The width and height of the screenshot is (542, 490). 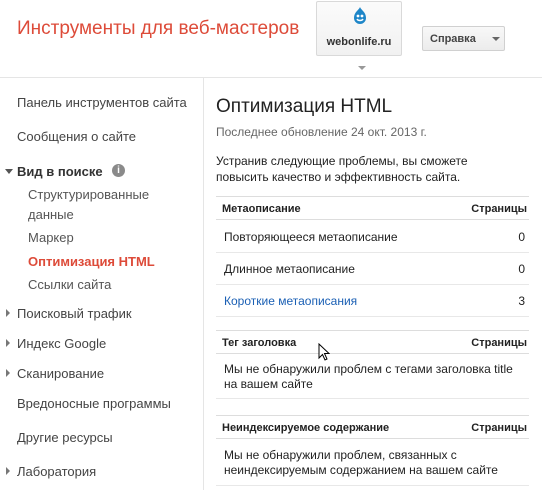 I want to click on table-row: Длинное метаописание 0, so click(x=372, y=269).